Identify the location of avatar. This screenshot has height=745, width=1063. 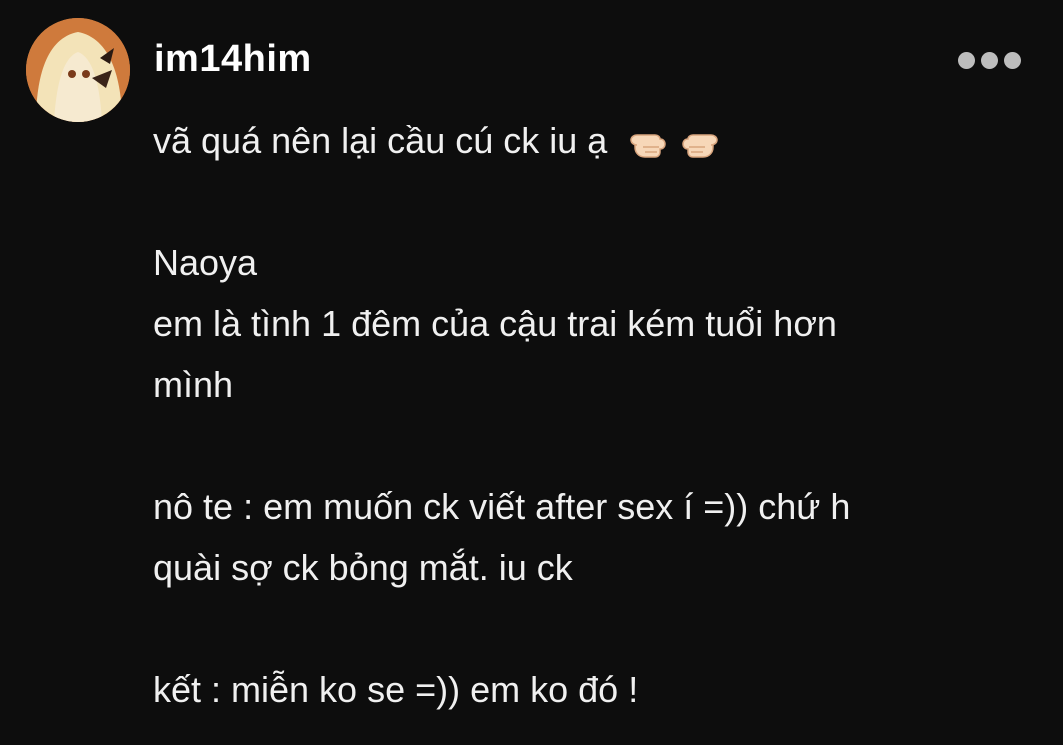
(78, 70).